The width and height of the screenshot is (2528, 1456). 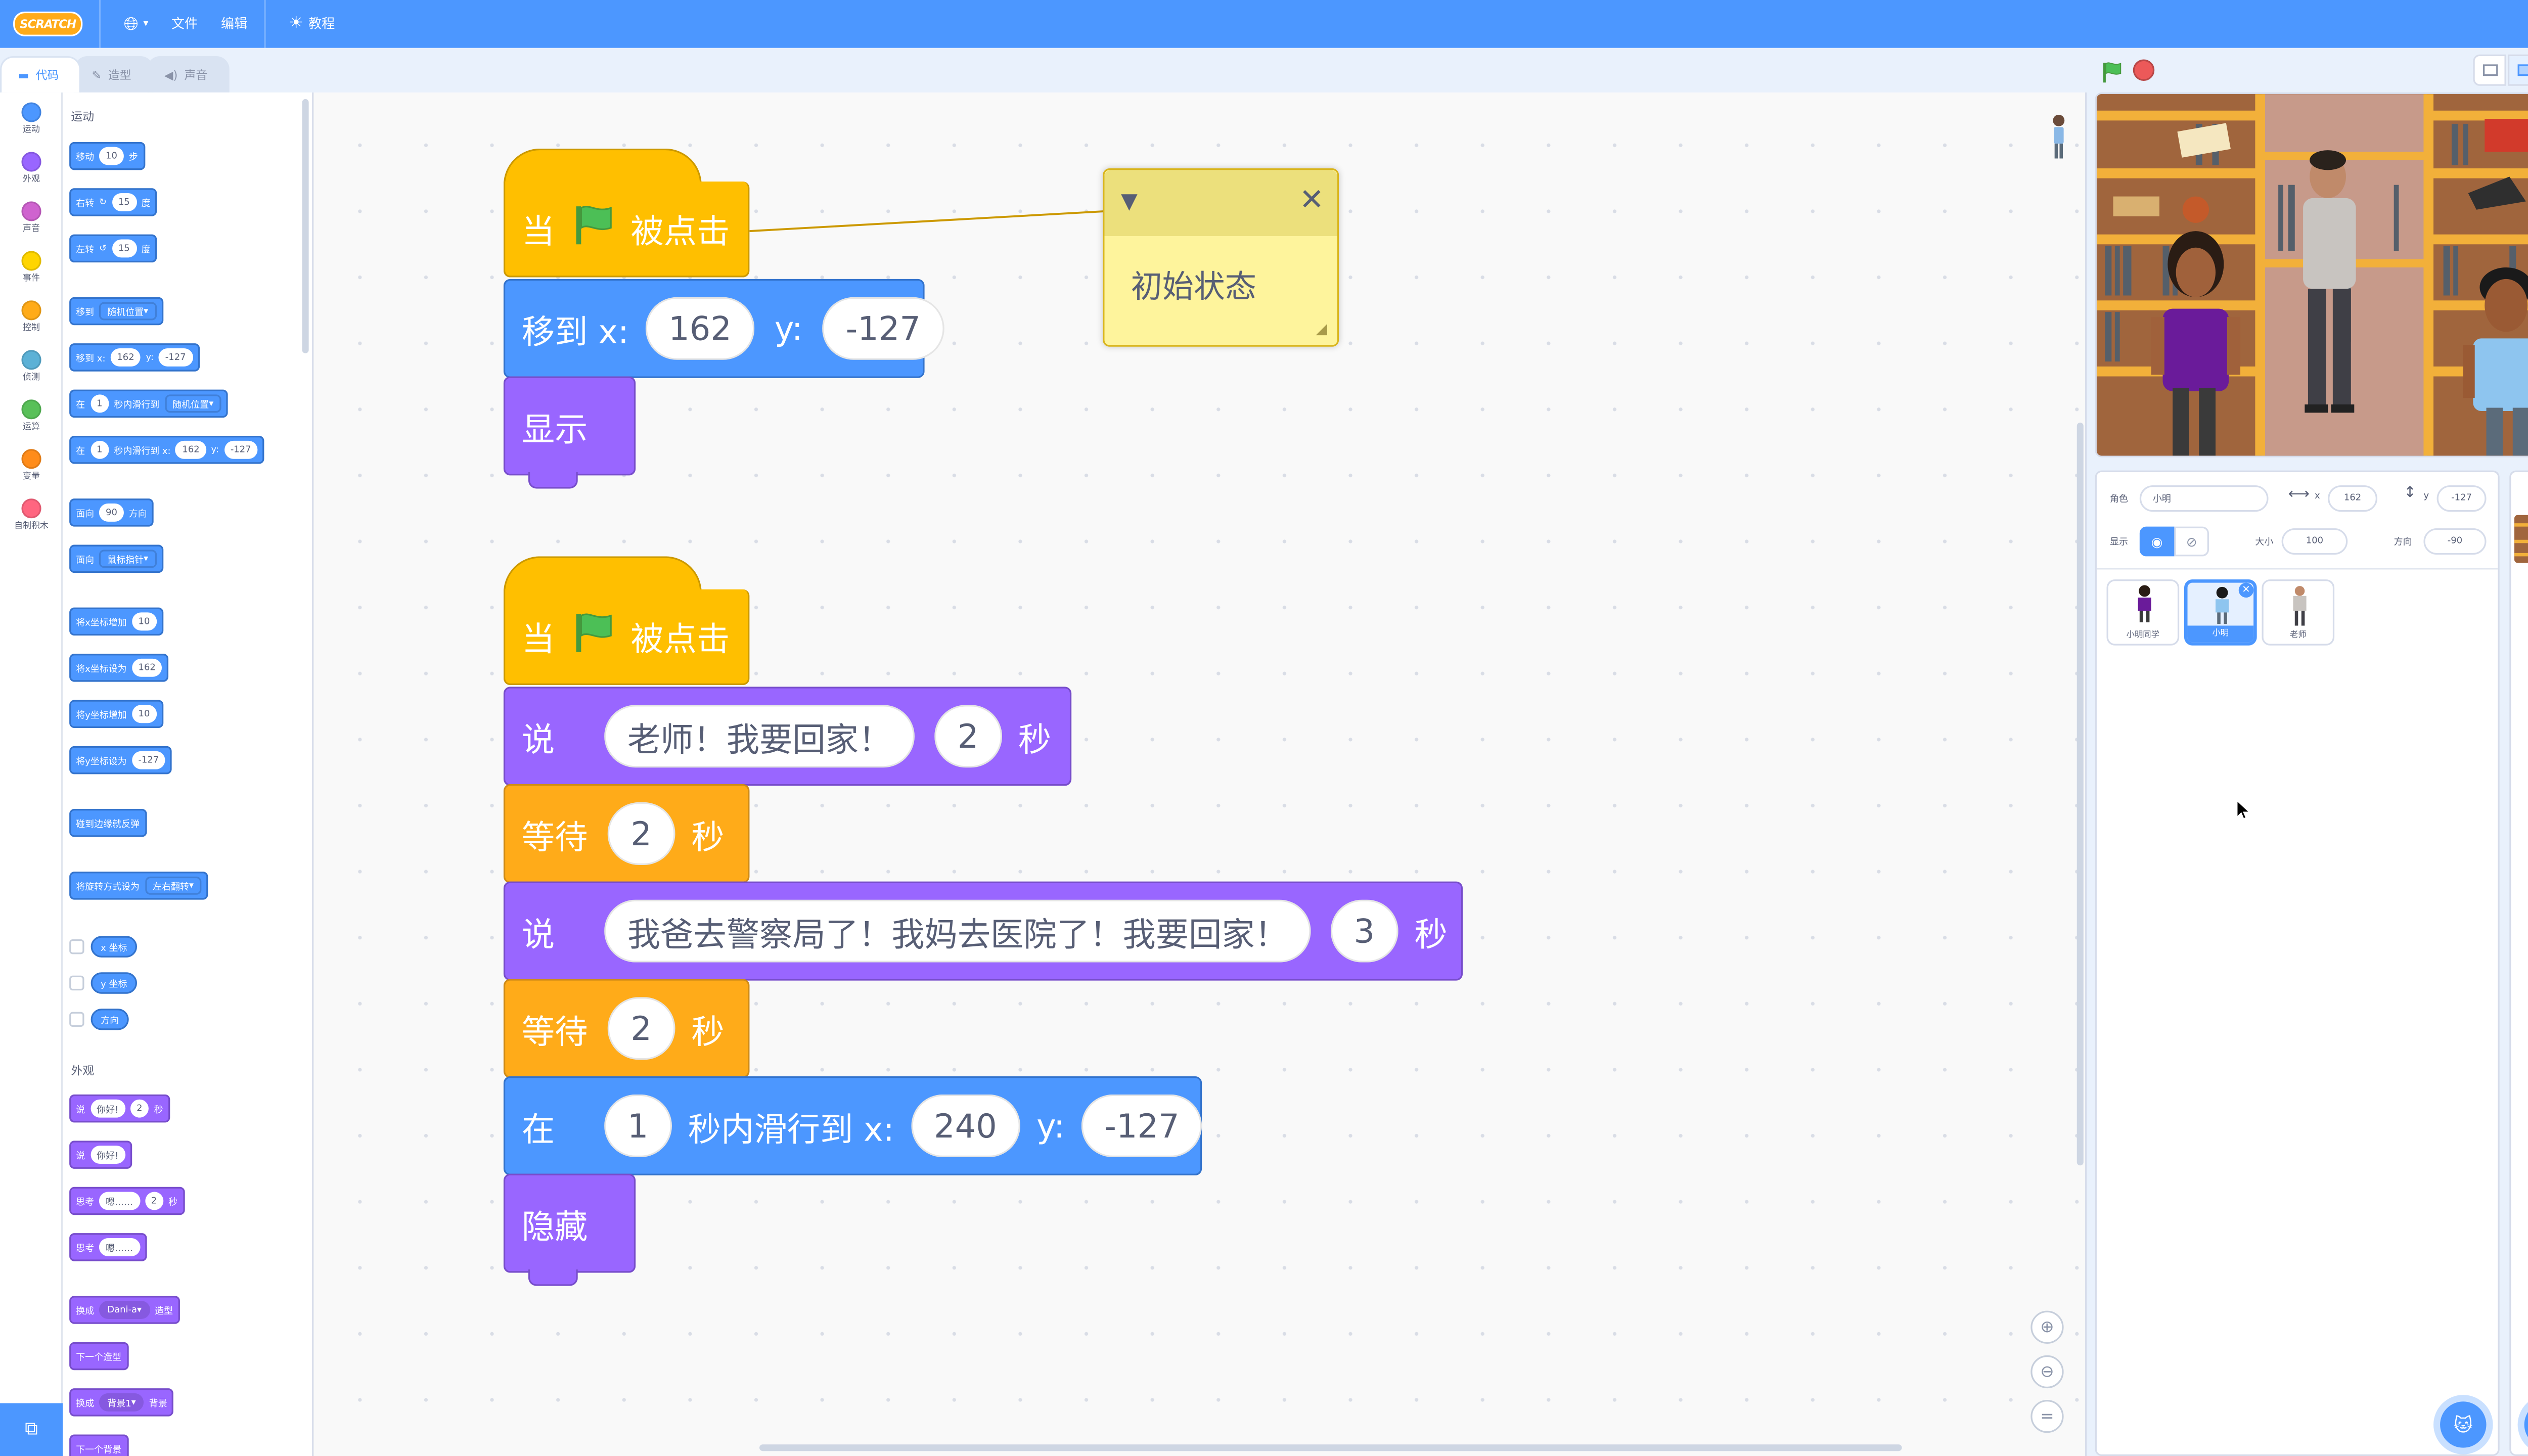 I want to click on glide-dropdown: 随机位置 ▾, so click(x=193, y=403).